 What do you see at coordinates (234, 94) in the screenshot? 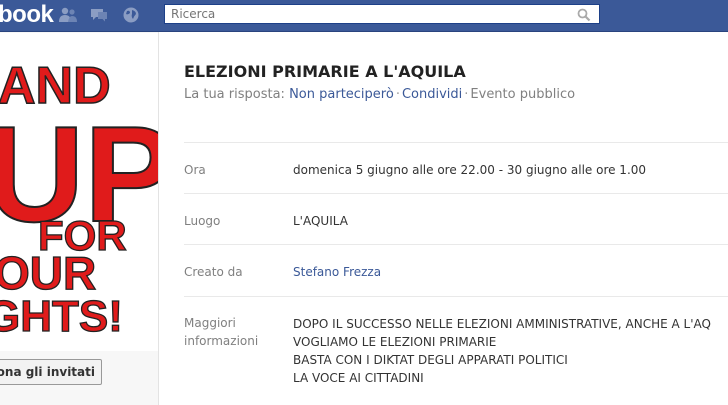
I see `response-label: La tua risposta:` at bounding box center [234, 94].